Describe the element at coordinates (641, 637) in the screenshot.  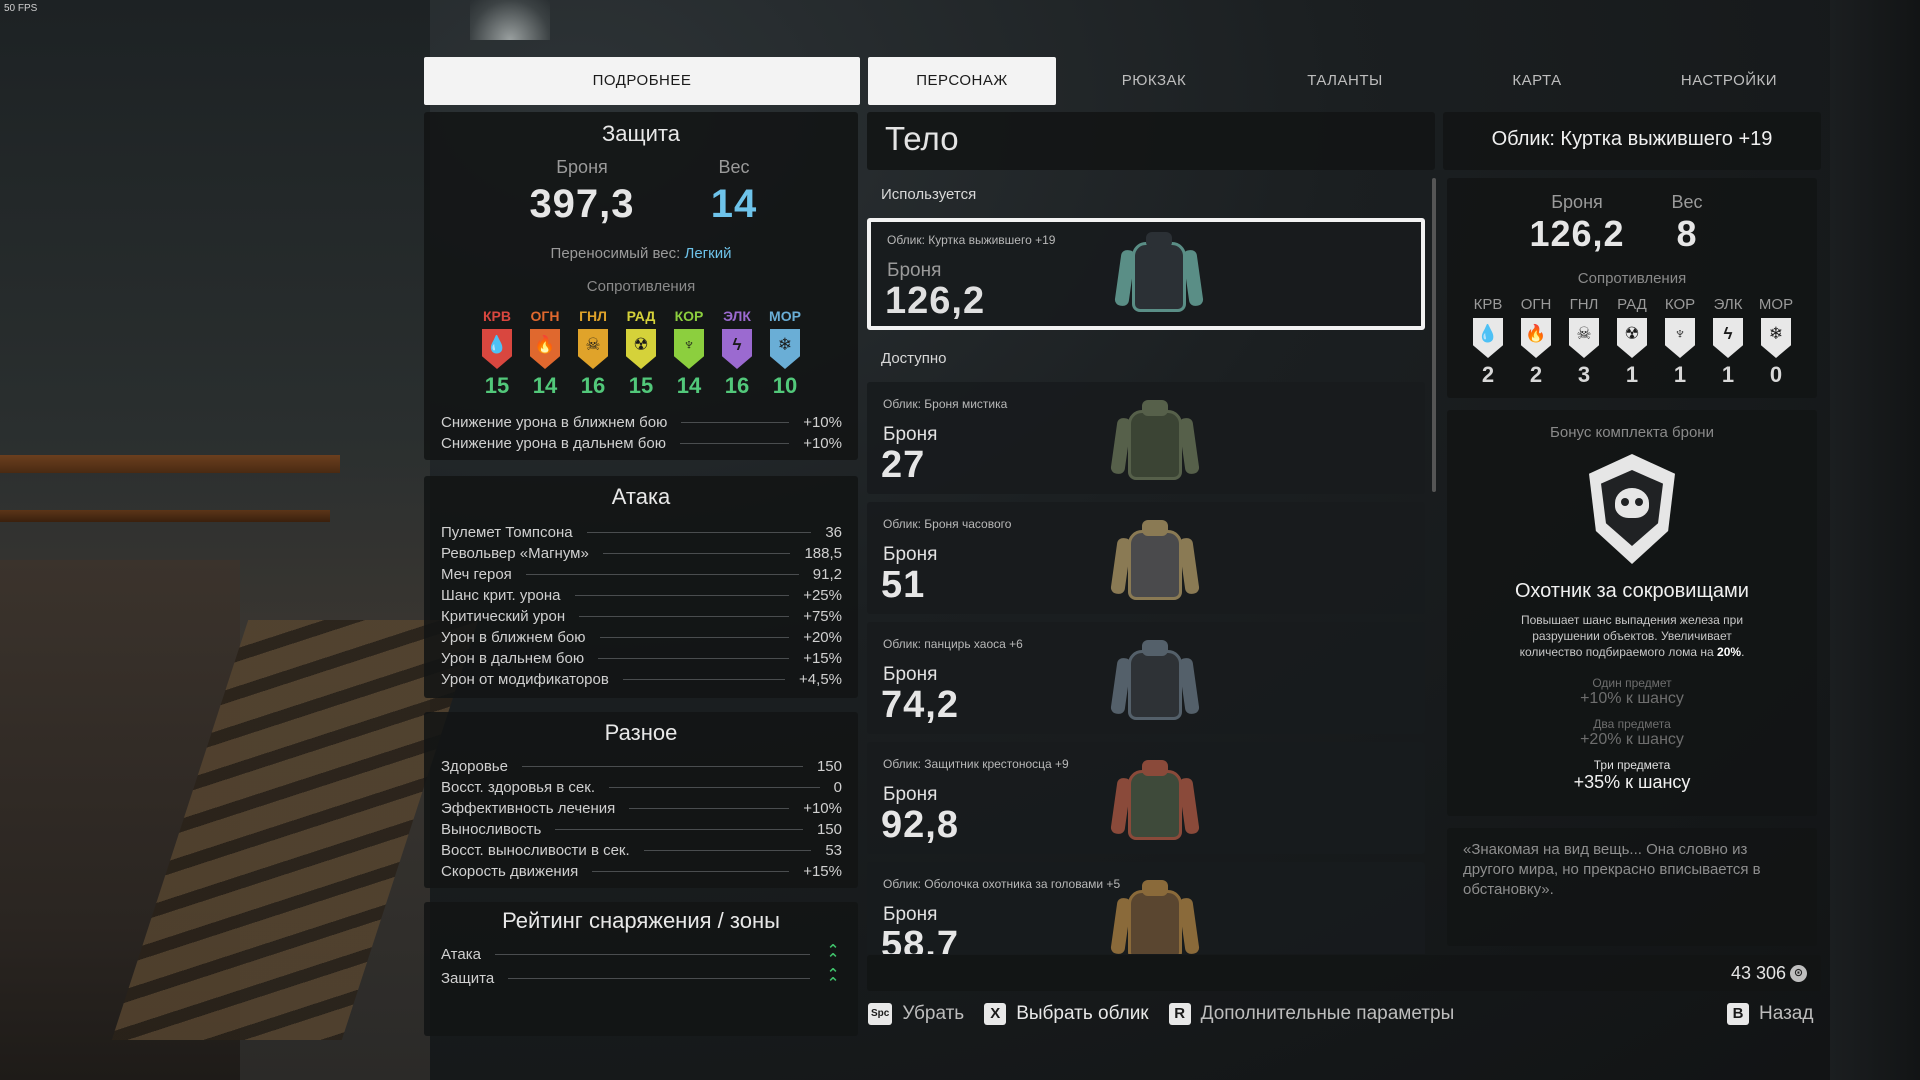
I see `stat-row: Урон в ближнем бою +20%` at that location.